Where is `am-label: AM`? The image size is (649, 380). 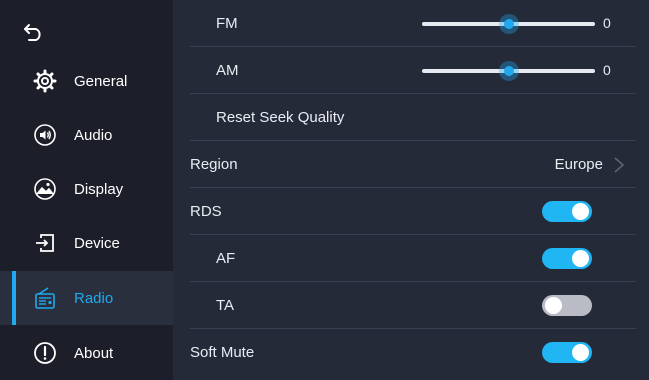
am-label: AM is located at coordinates (227, 70).